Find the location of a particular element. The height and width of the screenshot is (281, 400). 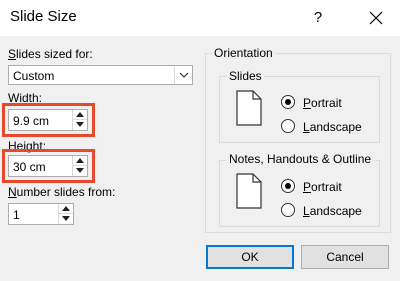

slides-sized-for-value: Custom is located at coordinates (34, 76).